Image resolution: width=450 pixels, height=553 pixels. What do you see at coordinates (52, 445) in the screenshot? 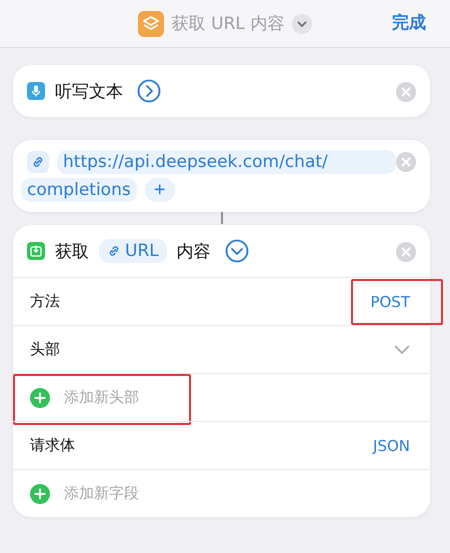
I see `parameter-label: 请求体` at bounding box center [52, 445].